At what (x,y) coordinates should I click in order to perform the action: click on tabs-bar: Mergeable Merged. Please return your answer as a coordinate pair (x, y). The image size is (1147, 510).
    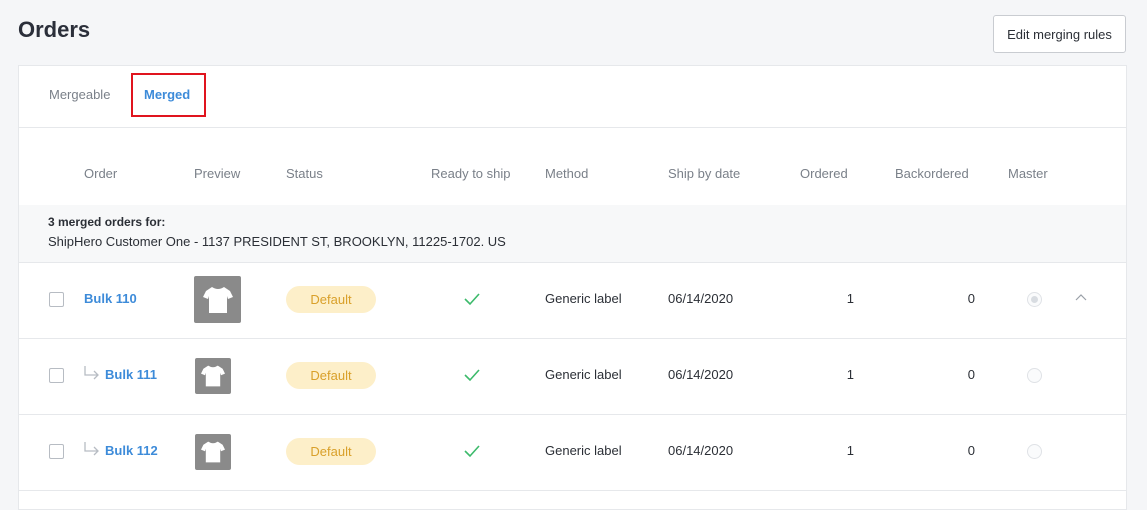
    Looking at the image, I should click on (572, 97).